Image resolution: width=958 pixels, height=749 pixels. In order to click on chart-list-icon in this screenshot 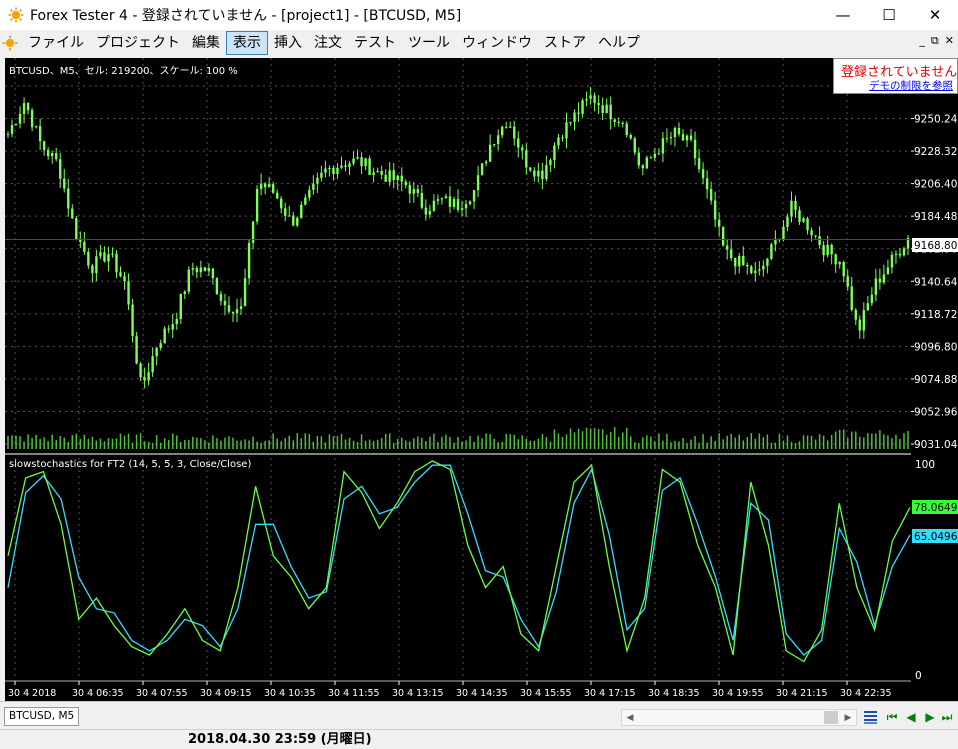, I will do `click(871, 717)`.